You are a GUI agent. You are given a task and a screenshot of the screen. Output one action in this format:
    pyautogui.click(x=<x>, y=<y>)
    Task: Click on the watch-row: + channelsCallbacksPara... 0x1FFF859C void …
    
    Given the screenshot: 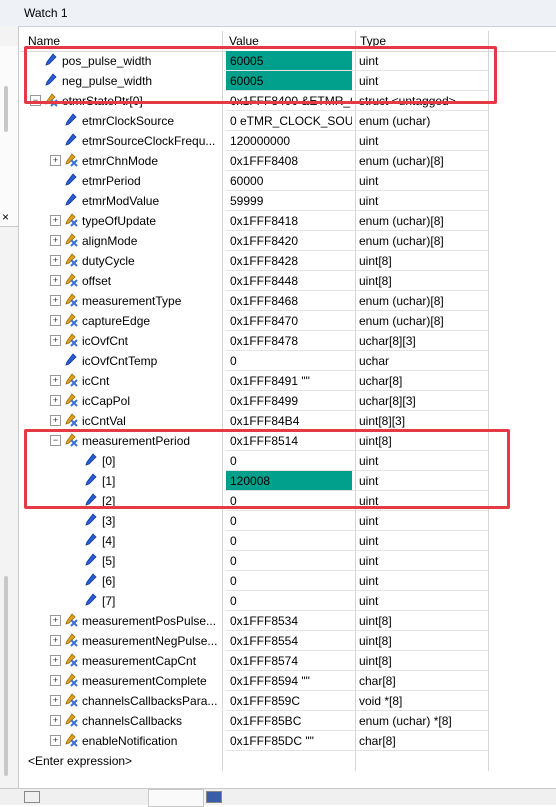 What is the action you would take?
    pyautogui.click(x=288, y=701)
    